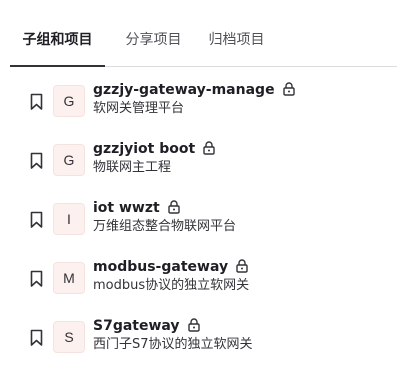 The width and height of the screenshot is (397, 375). What do you see at coordinates (165, 226) in the screenshot?
I see `project-description: 万维组态整合物联网平台` at bounding box center [165, 226].